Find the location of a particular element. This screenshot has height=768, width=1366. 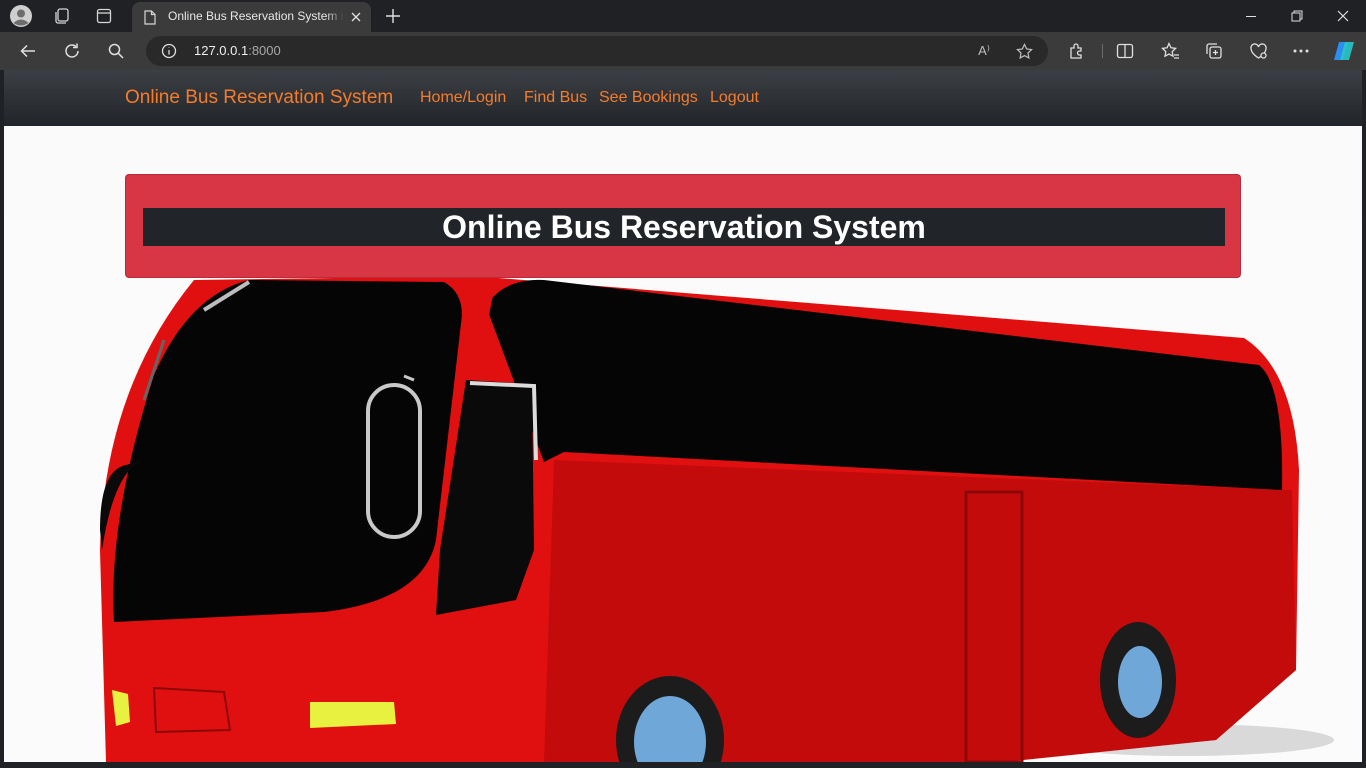

browser-toolbar: 127.0.0.1:8000 A⁾ is located at coordinates (683, 51).